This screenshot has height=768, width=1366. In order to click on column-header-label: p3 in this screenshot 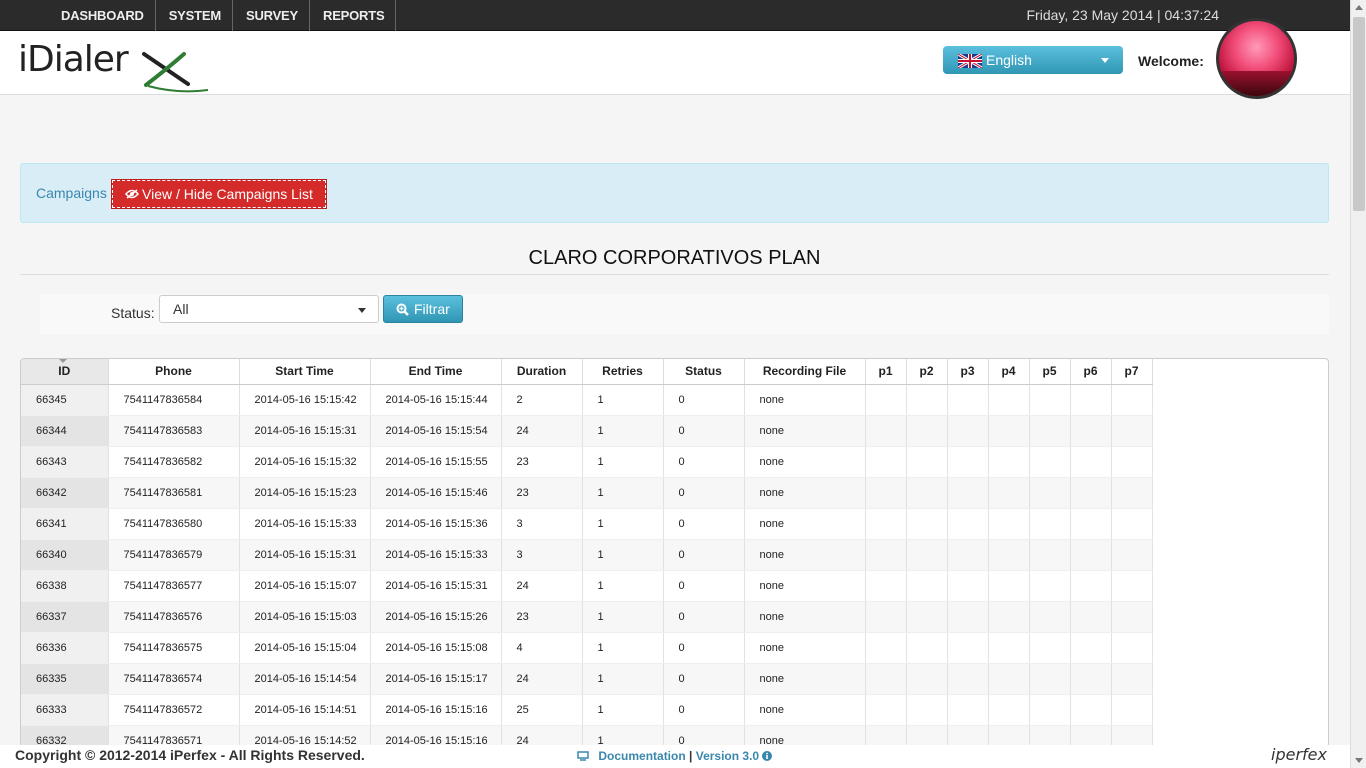, I will do `click(967, 371)`.